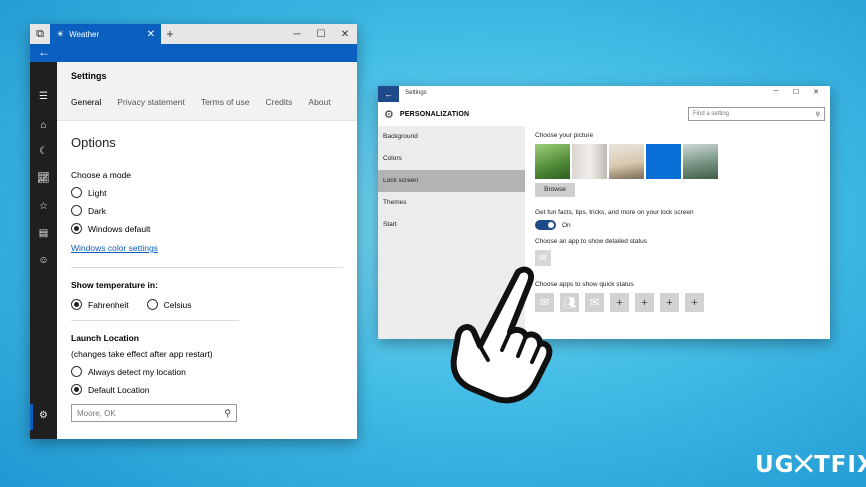 The image size is (866, 487). Describe the element at coordinates (119, 389) in the screenshot. I see `radio-label: Default Location` at that location.